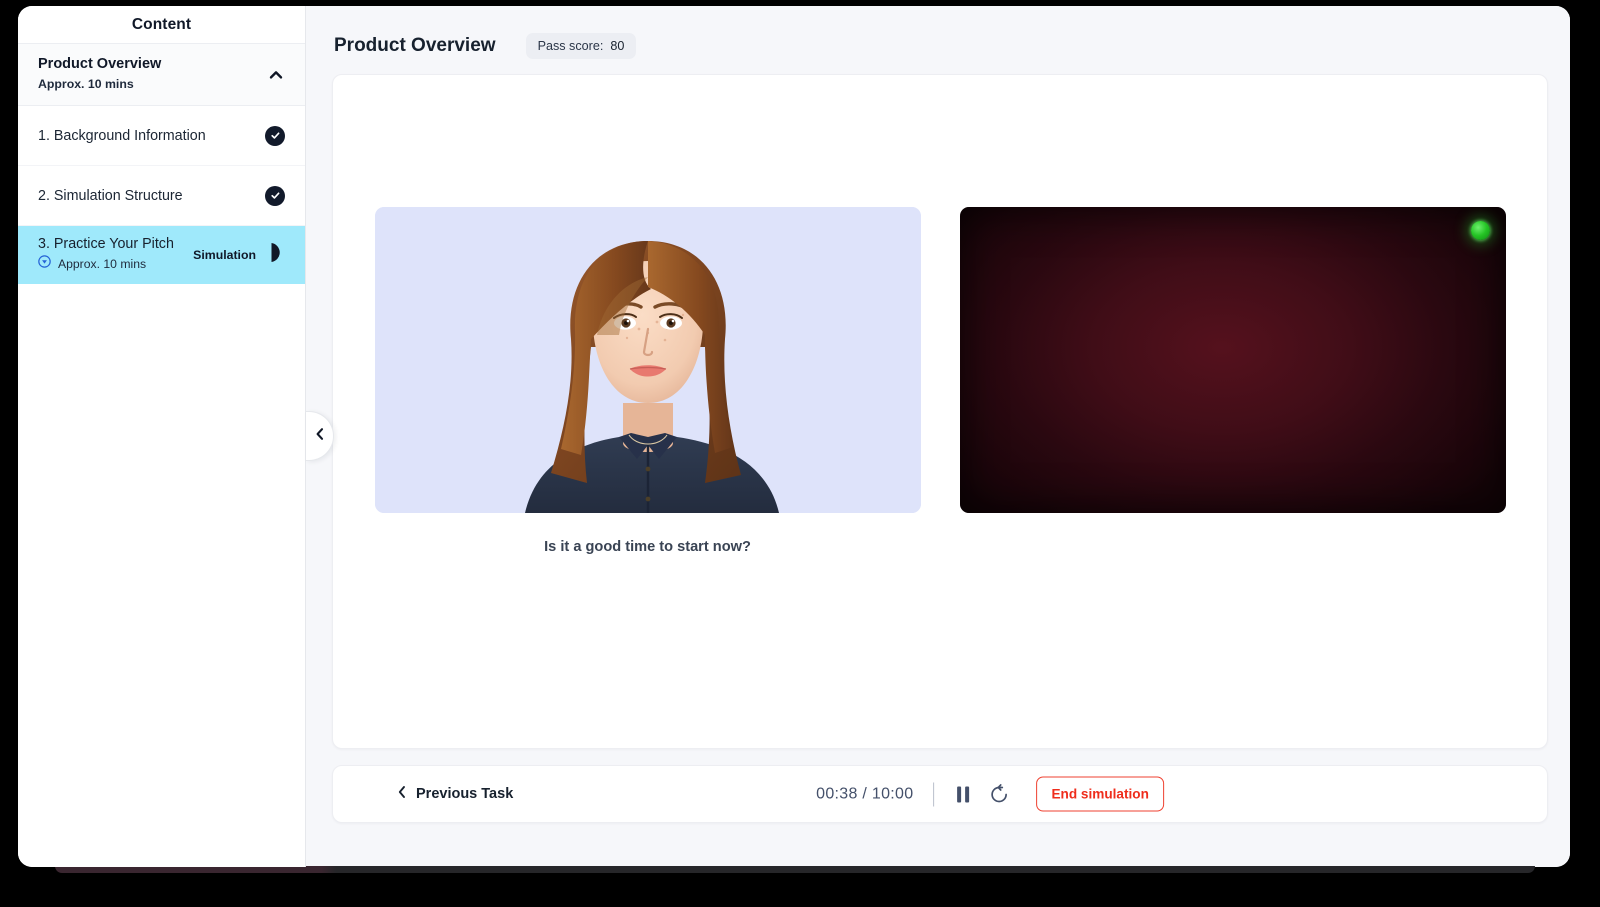 Image resolution: width=1600 pixels, height=907 pixels. Describe the element at coordinates (465, 794) in the screenshot. I see `previous-task-label: Previous Task` at that location.